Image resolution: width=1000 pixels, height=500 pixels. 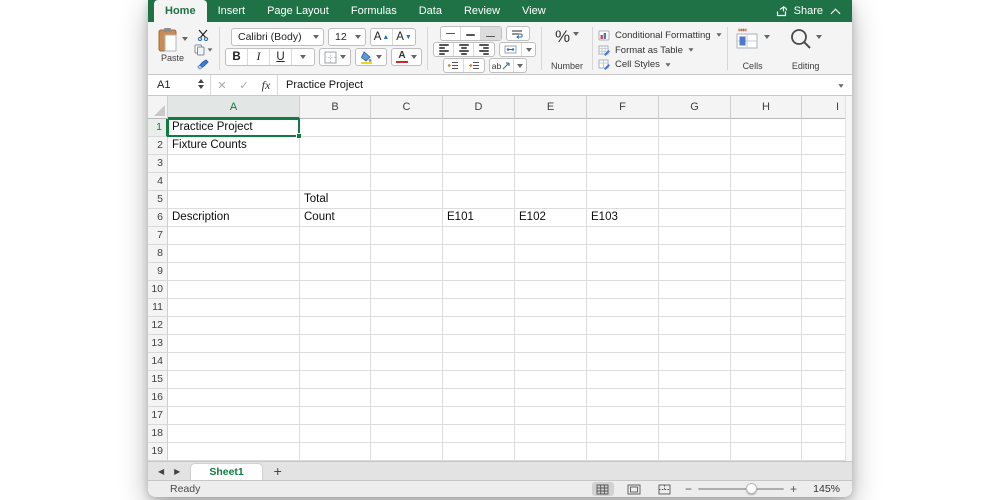 I want to click on cell-H18, so click(x=766, y=434).